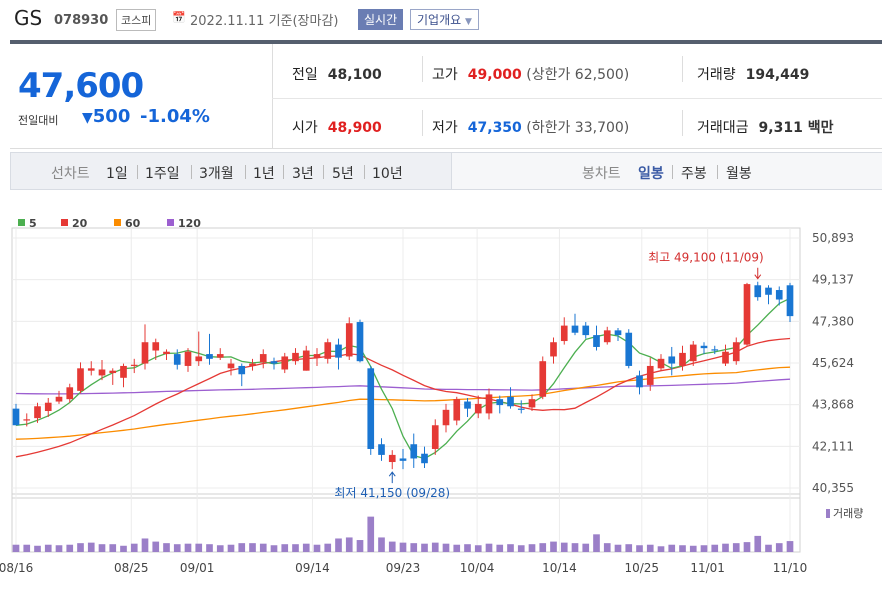 The height and width of the screenshot is (600, 882). What do you see at coordinates (303, 173) in the screenshot?
I see `tab-3y: 3년` at bounding box center [303, 173].